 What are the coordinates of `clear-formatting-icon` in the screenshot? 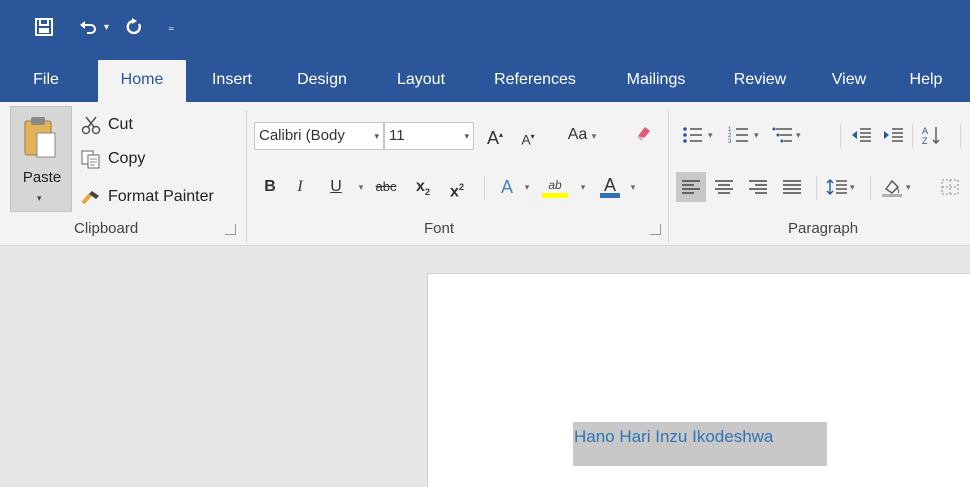 It's located at (644, 135).